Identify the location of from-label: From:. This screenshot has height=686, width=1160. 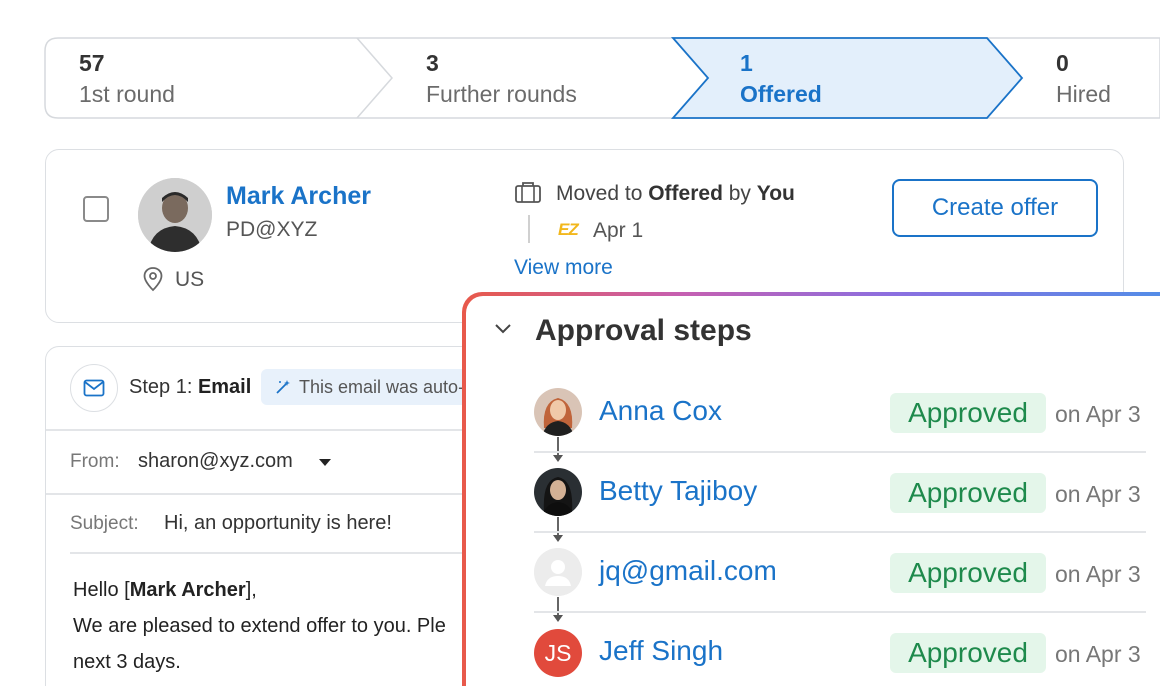
(95, 461).